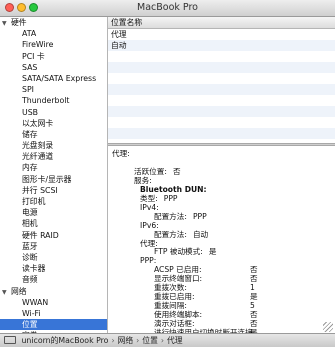  I want to click on detail-label: FTP 被动模式:, so click(178, 252).